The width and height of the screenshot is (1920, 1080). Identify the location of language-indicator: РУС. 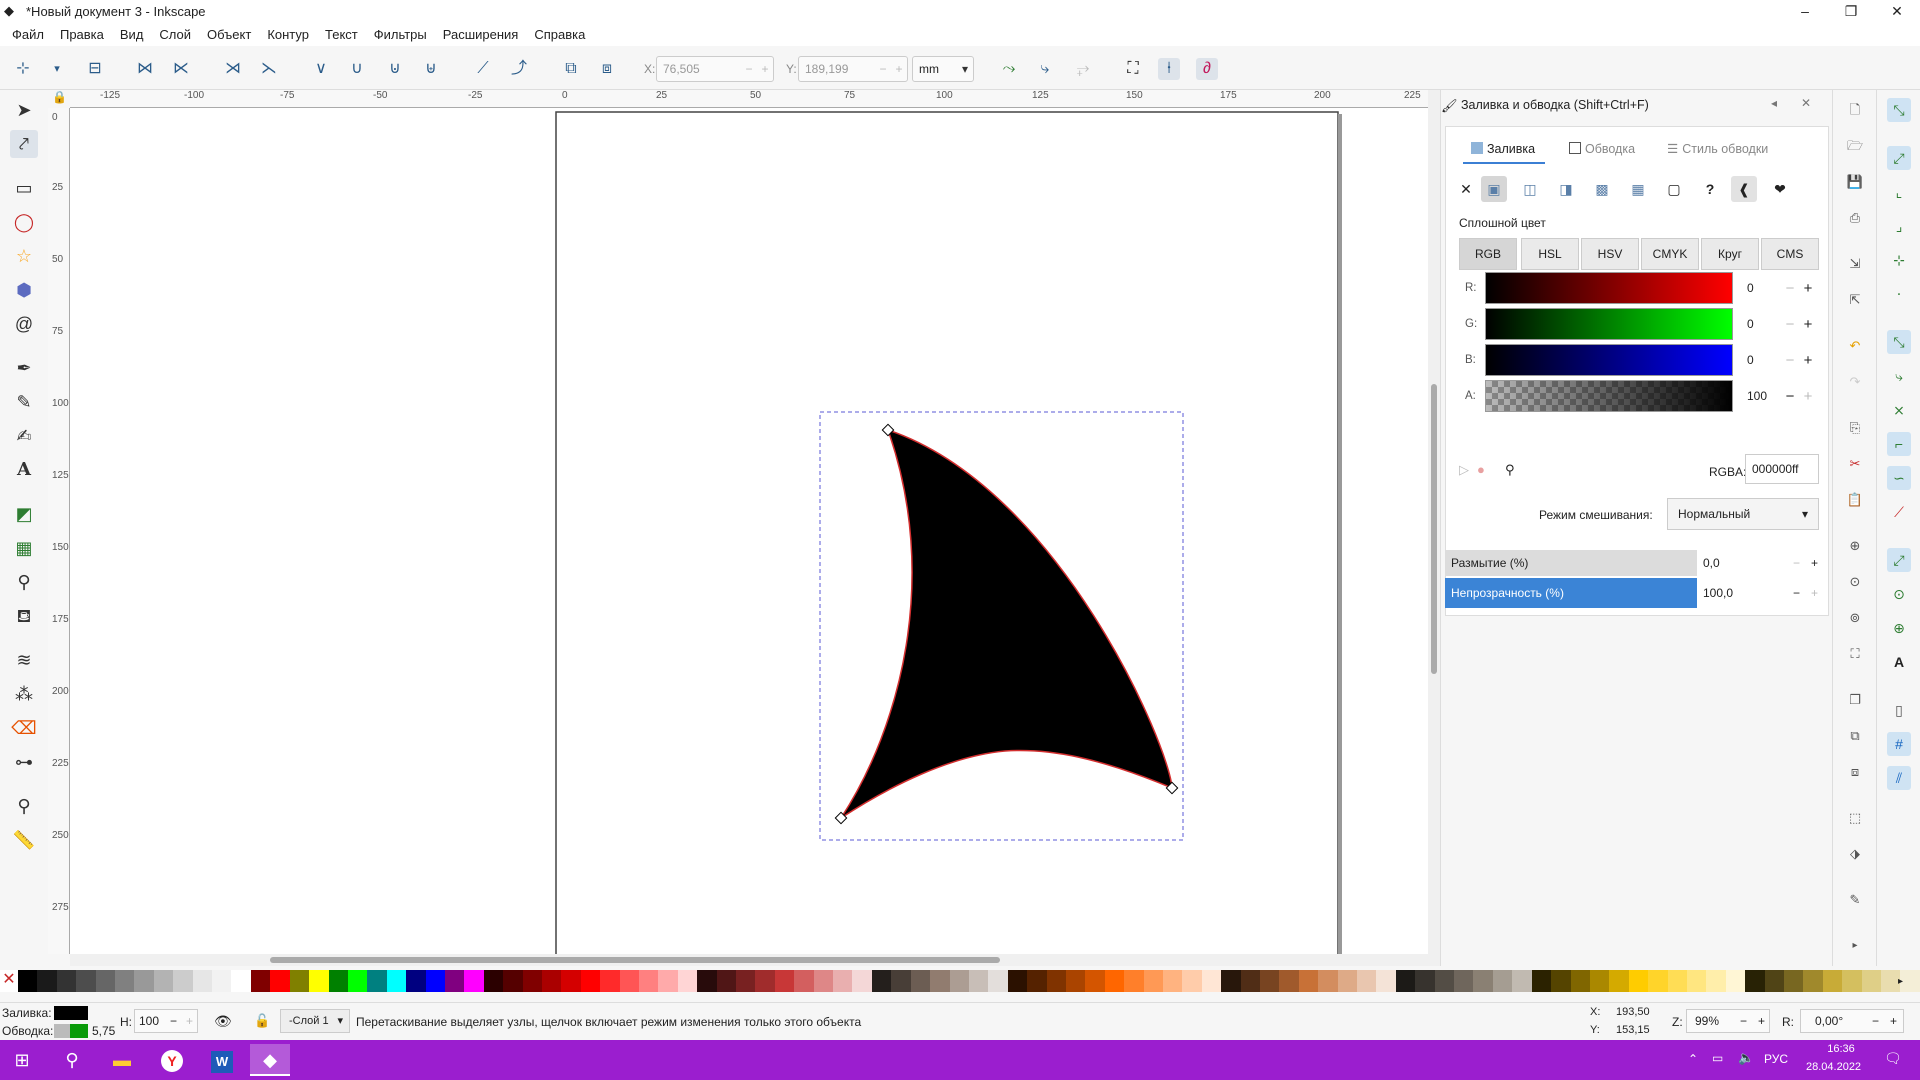
(1776, 1059).